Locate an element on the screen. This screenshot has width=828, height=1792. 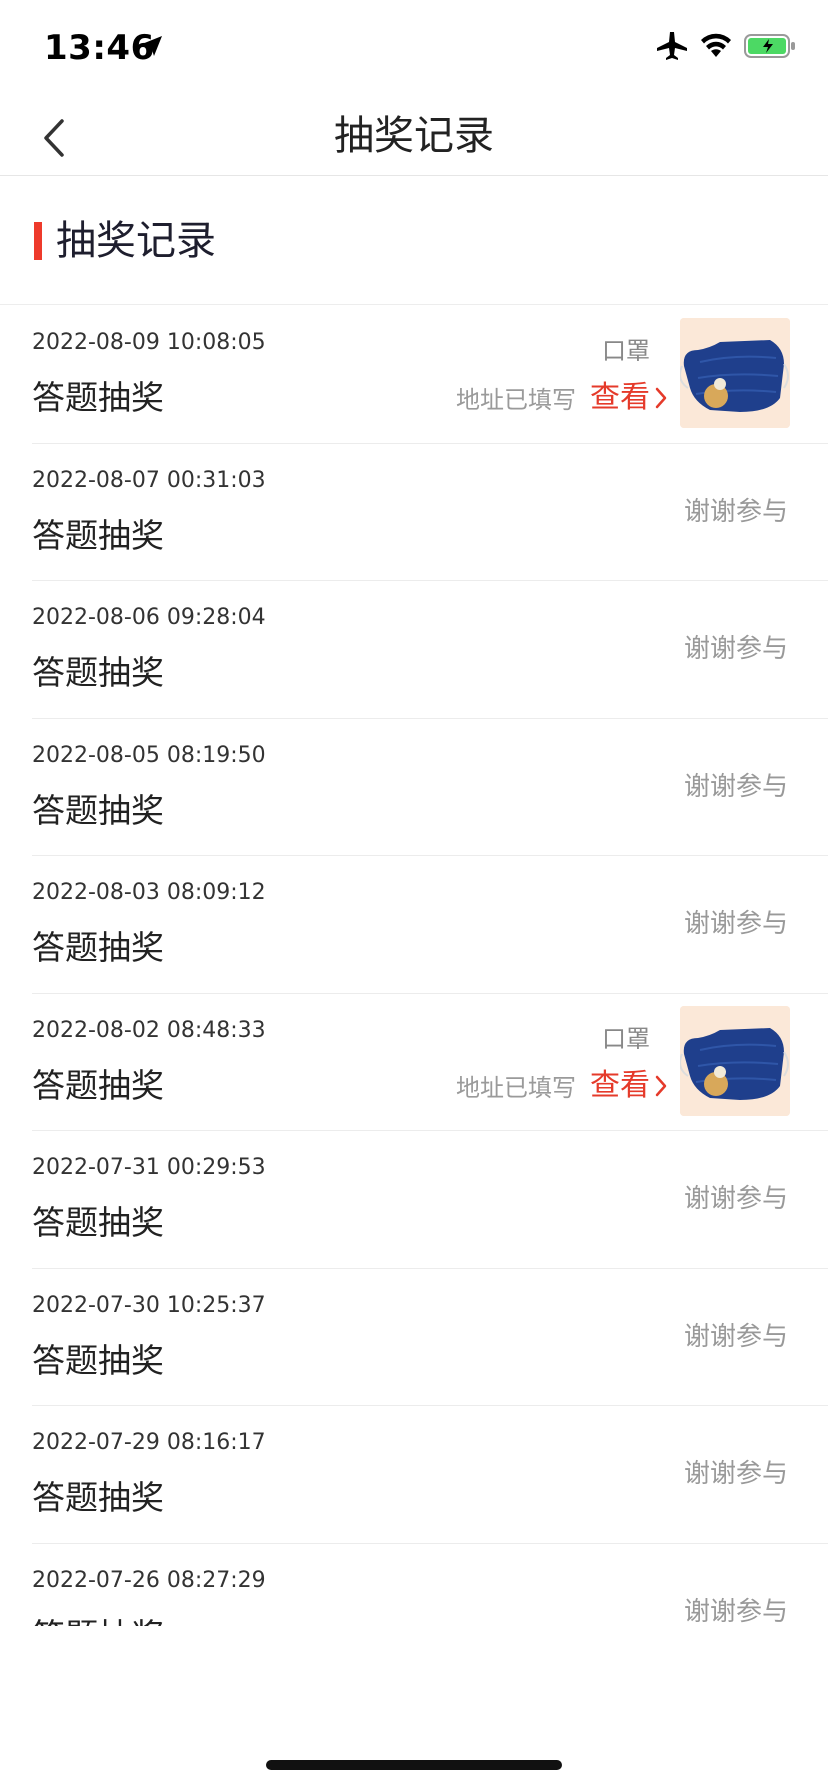
status-time: 13:46 is located at coordinates (99, 48).